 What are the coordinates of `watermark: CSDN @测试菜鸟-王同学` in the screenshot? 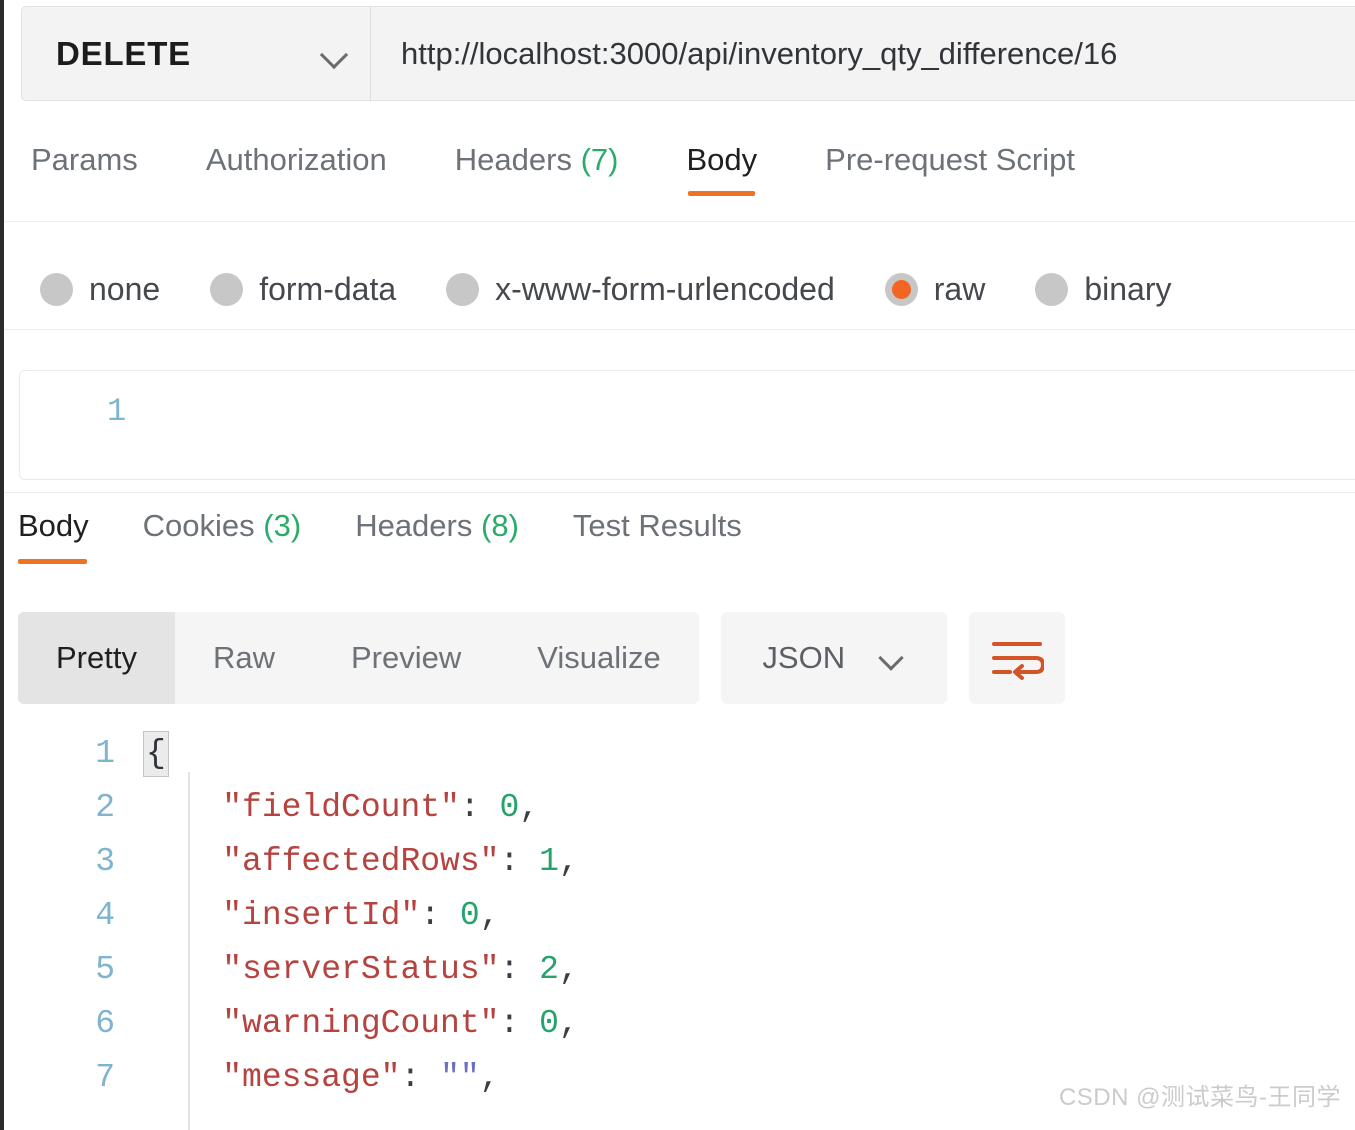 It's located at (1199, 1097).